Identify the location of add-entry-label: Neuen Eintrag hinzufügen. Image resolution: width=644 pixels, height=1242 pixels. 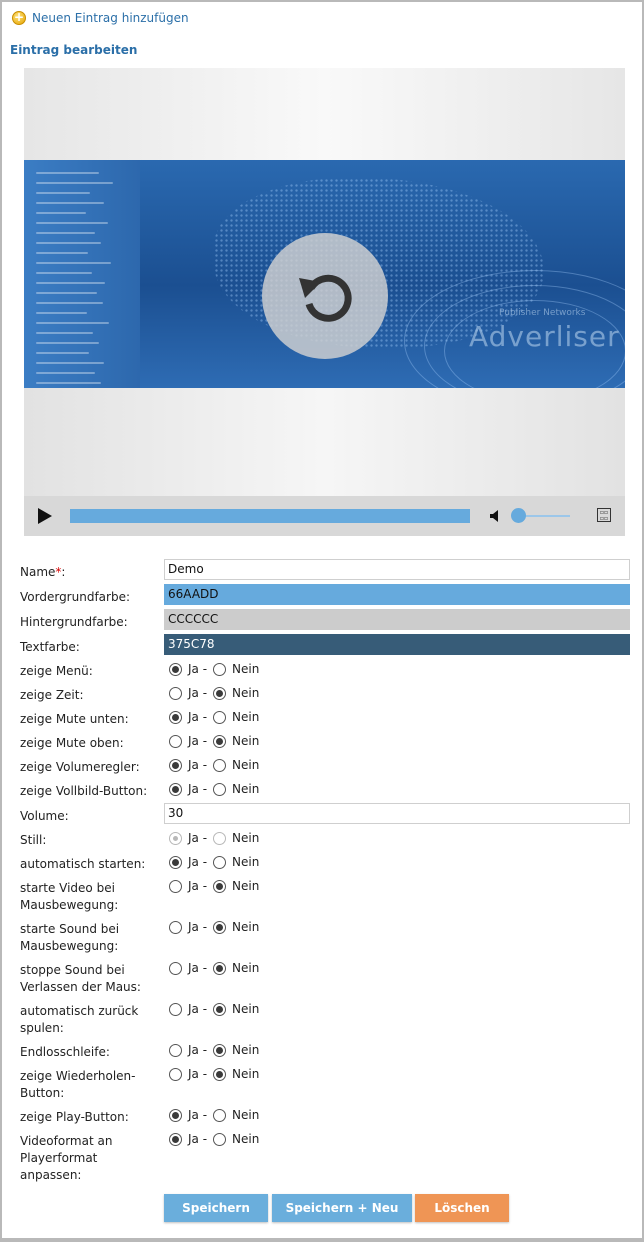
(110, 18).